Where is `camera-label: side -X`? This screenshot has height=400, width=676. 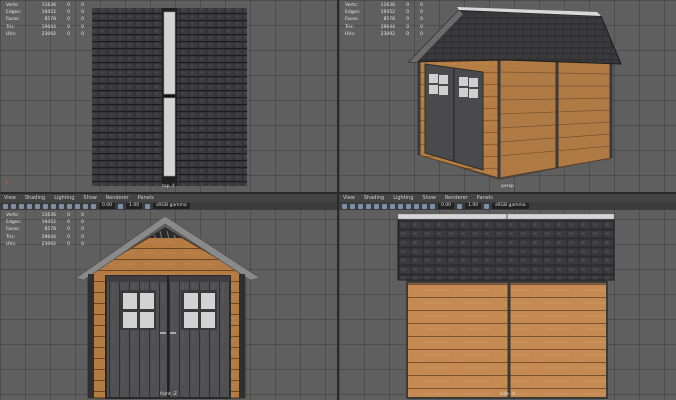
camera-label: side -X is located at coordinates (507, 394).